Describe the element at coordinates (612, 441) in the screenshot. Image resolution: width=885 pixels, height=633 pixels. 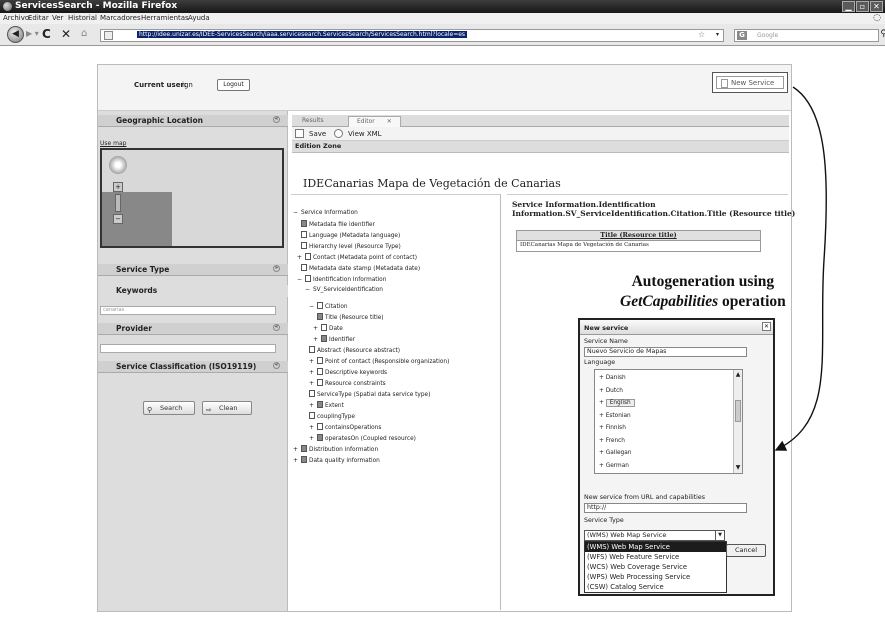
I see `language-item: + French` at that location.